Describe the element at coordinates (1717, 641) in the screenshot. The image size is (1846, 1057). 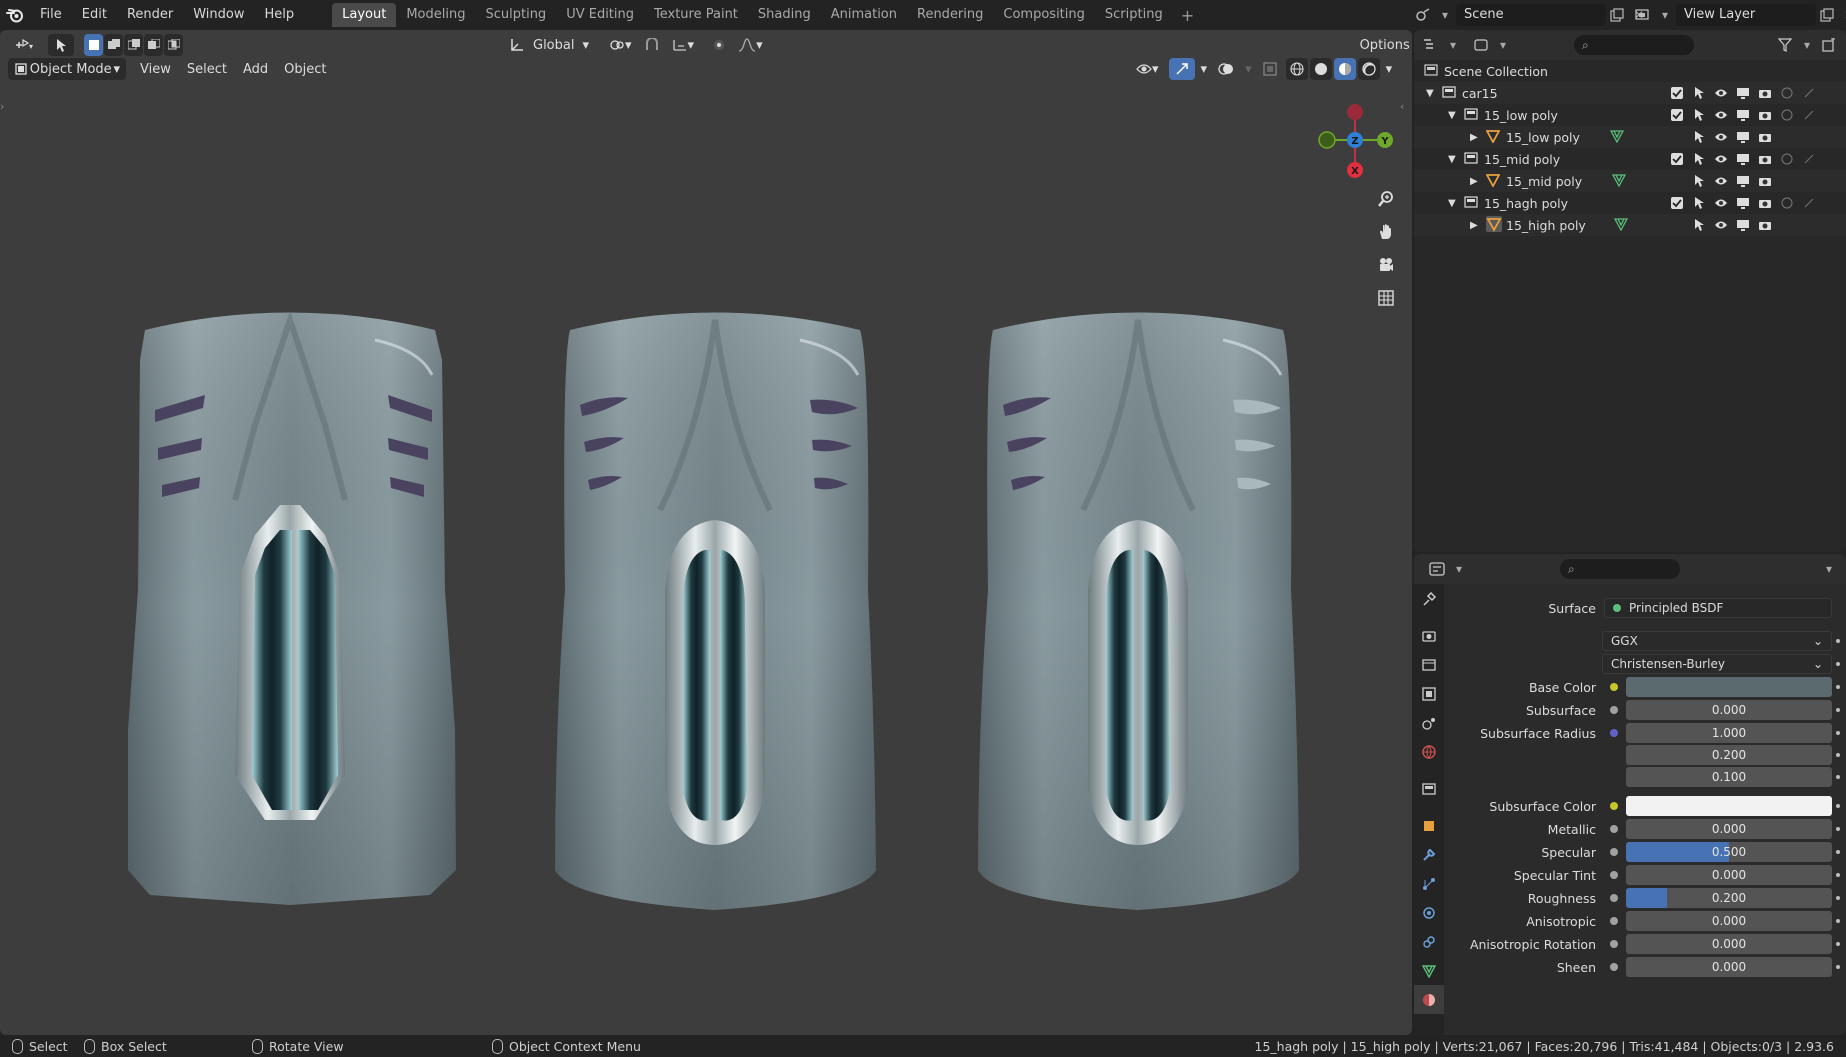
I see `distribution-dropdown: GGX ⌄` at that location.